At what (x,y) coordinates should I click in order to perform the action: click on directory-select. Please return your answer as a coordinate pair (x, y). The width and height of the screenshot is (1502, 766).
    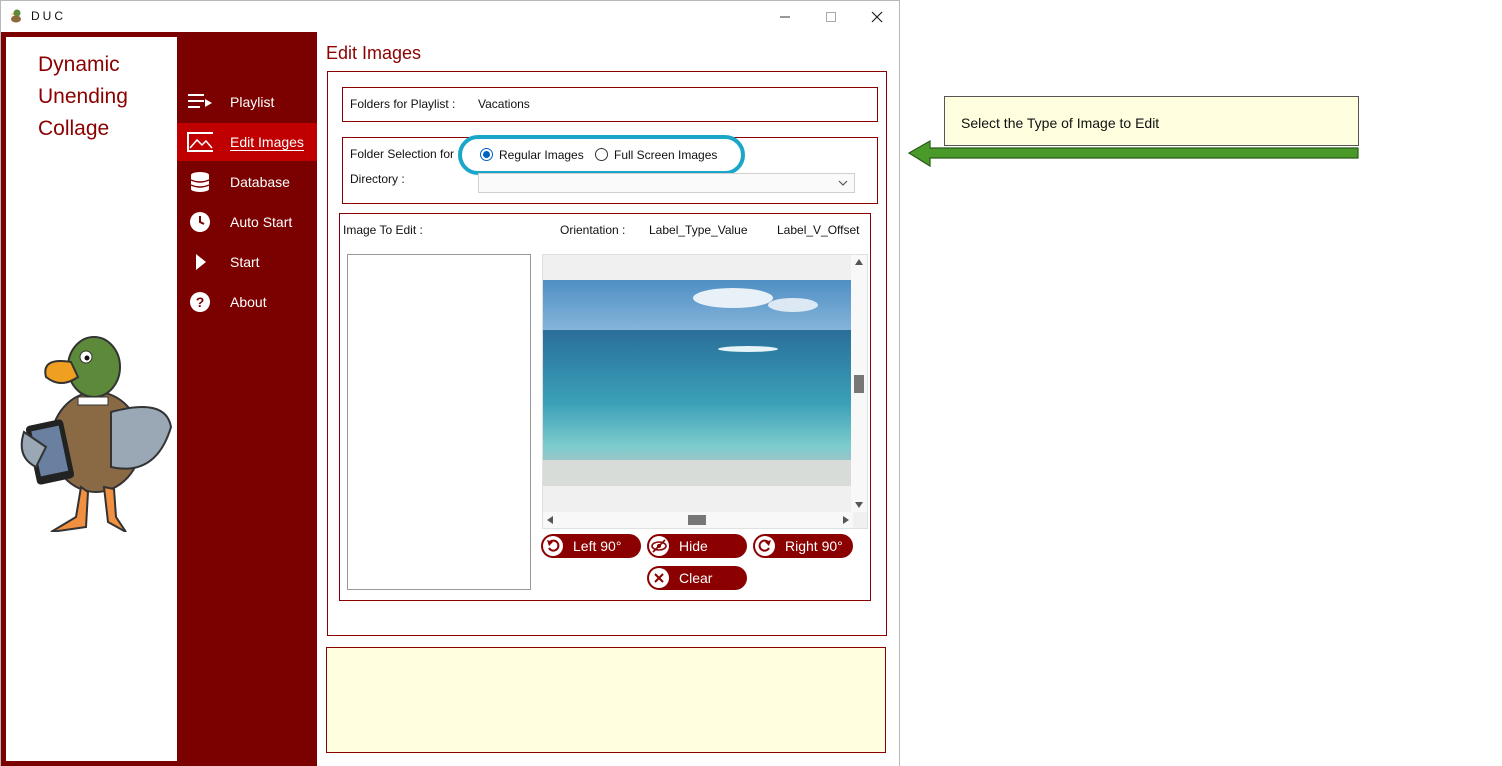
    Looking at the image, I should click on (666, 183).